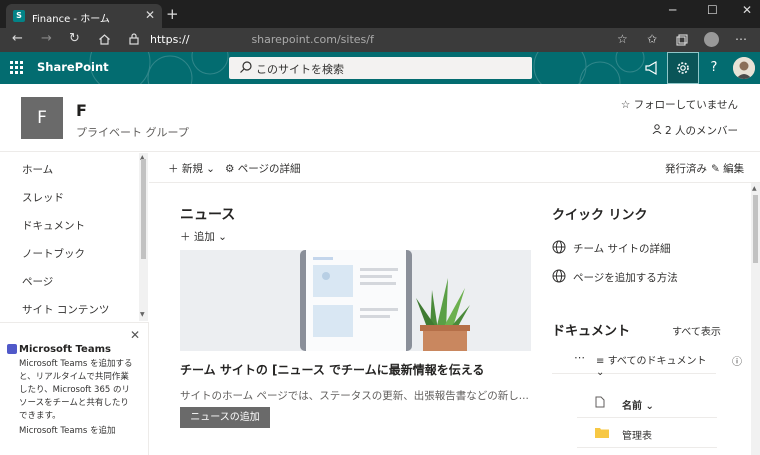 This screenshot has height=455, width=760. I want to click on browser-profile-icon, so click(711, 39).